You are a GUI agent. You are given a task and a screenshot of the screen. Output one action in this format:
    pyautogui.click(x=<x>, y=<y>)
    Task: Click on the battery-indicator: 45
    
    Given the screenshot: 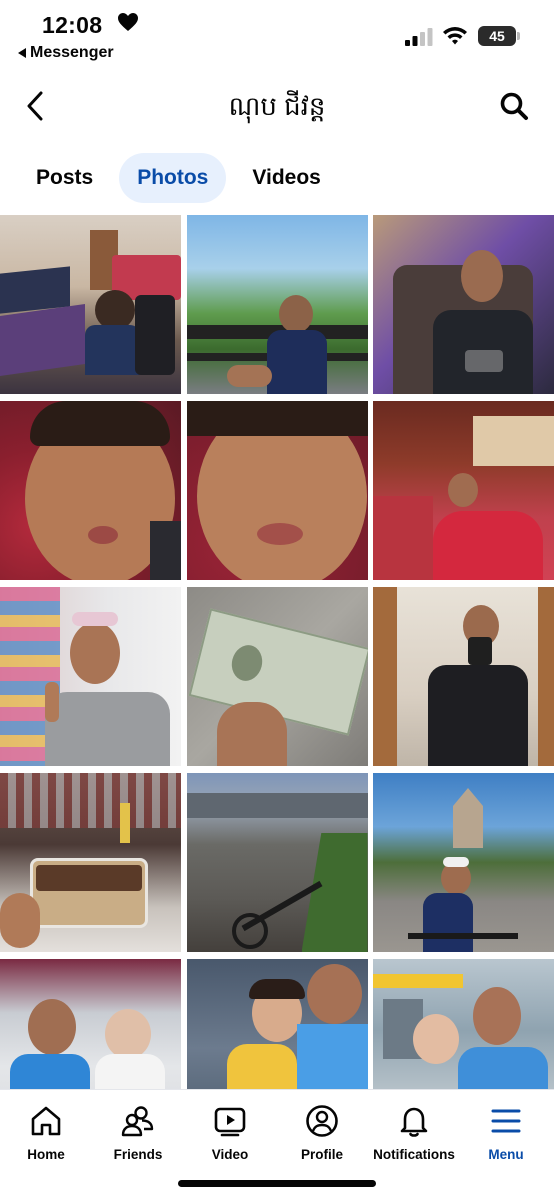 What is the action you would take?
    pyautogui.click(x=499, y=36)
    